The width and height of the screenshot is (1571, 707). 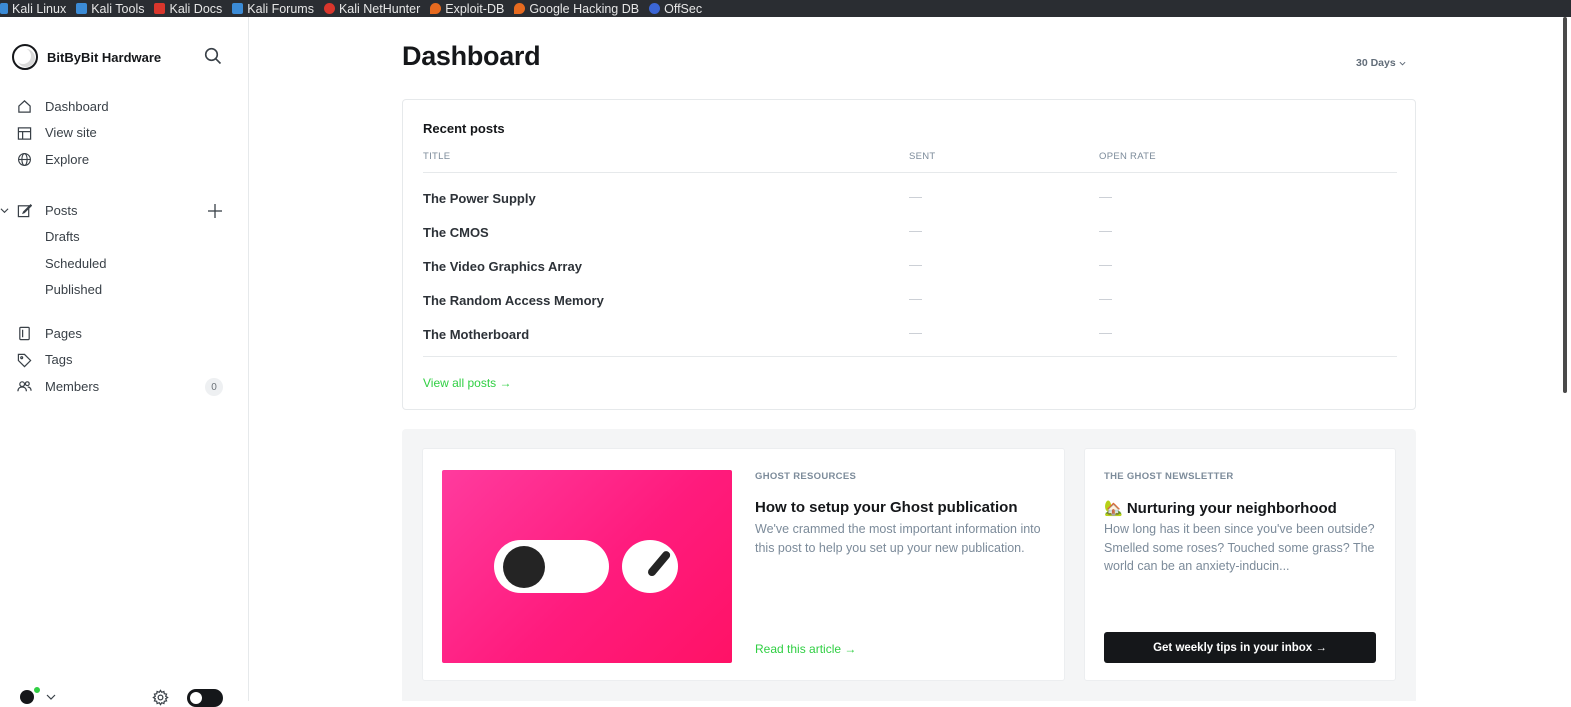 What do you see at coordinates (1127, 156) in the screenshot?
I see `column-header-open-rate: OPEN RATE` at bounding box center [1127, 156].